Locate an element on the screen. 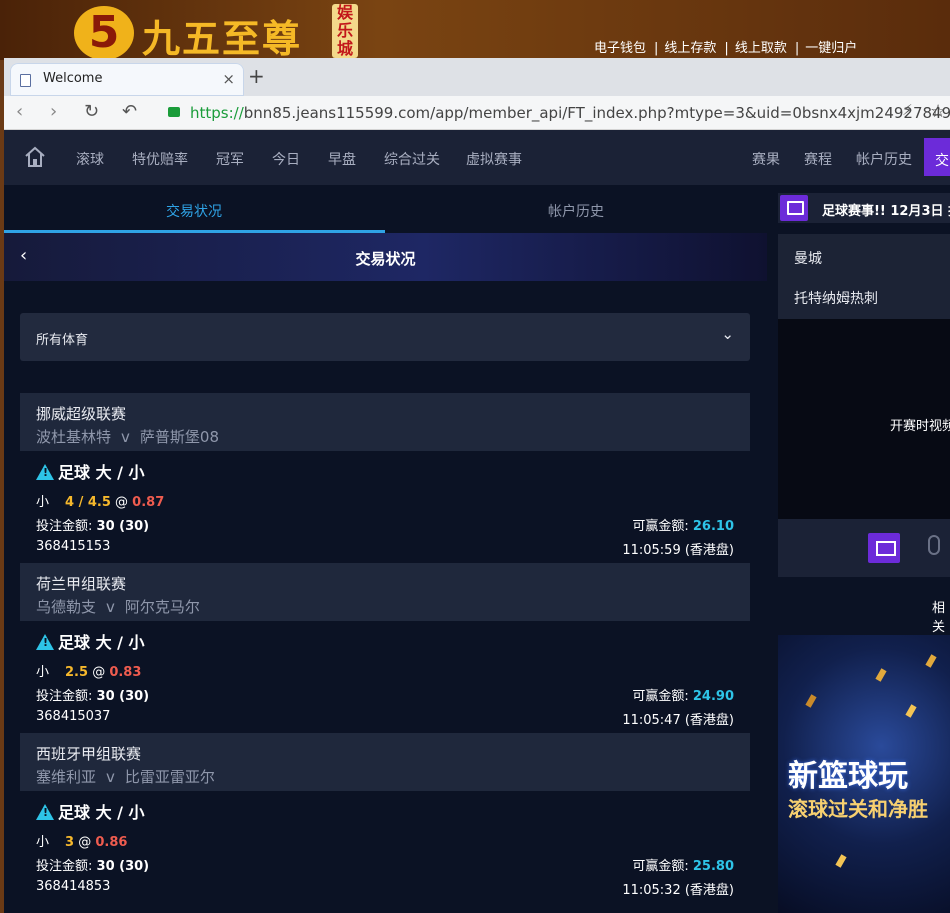 This screenshot has width=950, height=913. reload-icon: ↻ is located at coordinates (91, 111).